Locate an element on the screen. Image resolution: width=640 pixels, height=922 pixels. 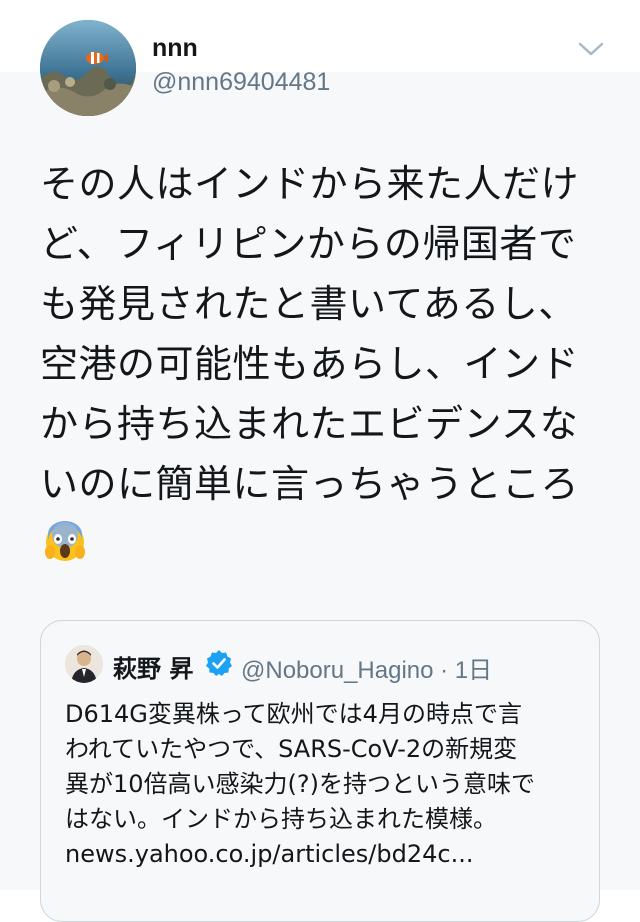
face-screaming-in-fear-icon is located at coordinates (65, 541).